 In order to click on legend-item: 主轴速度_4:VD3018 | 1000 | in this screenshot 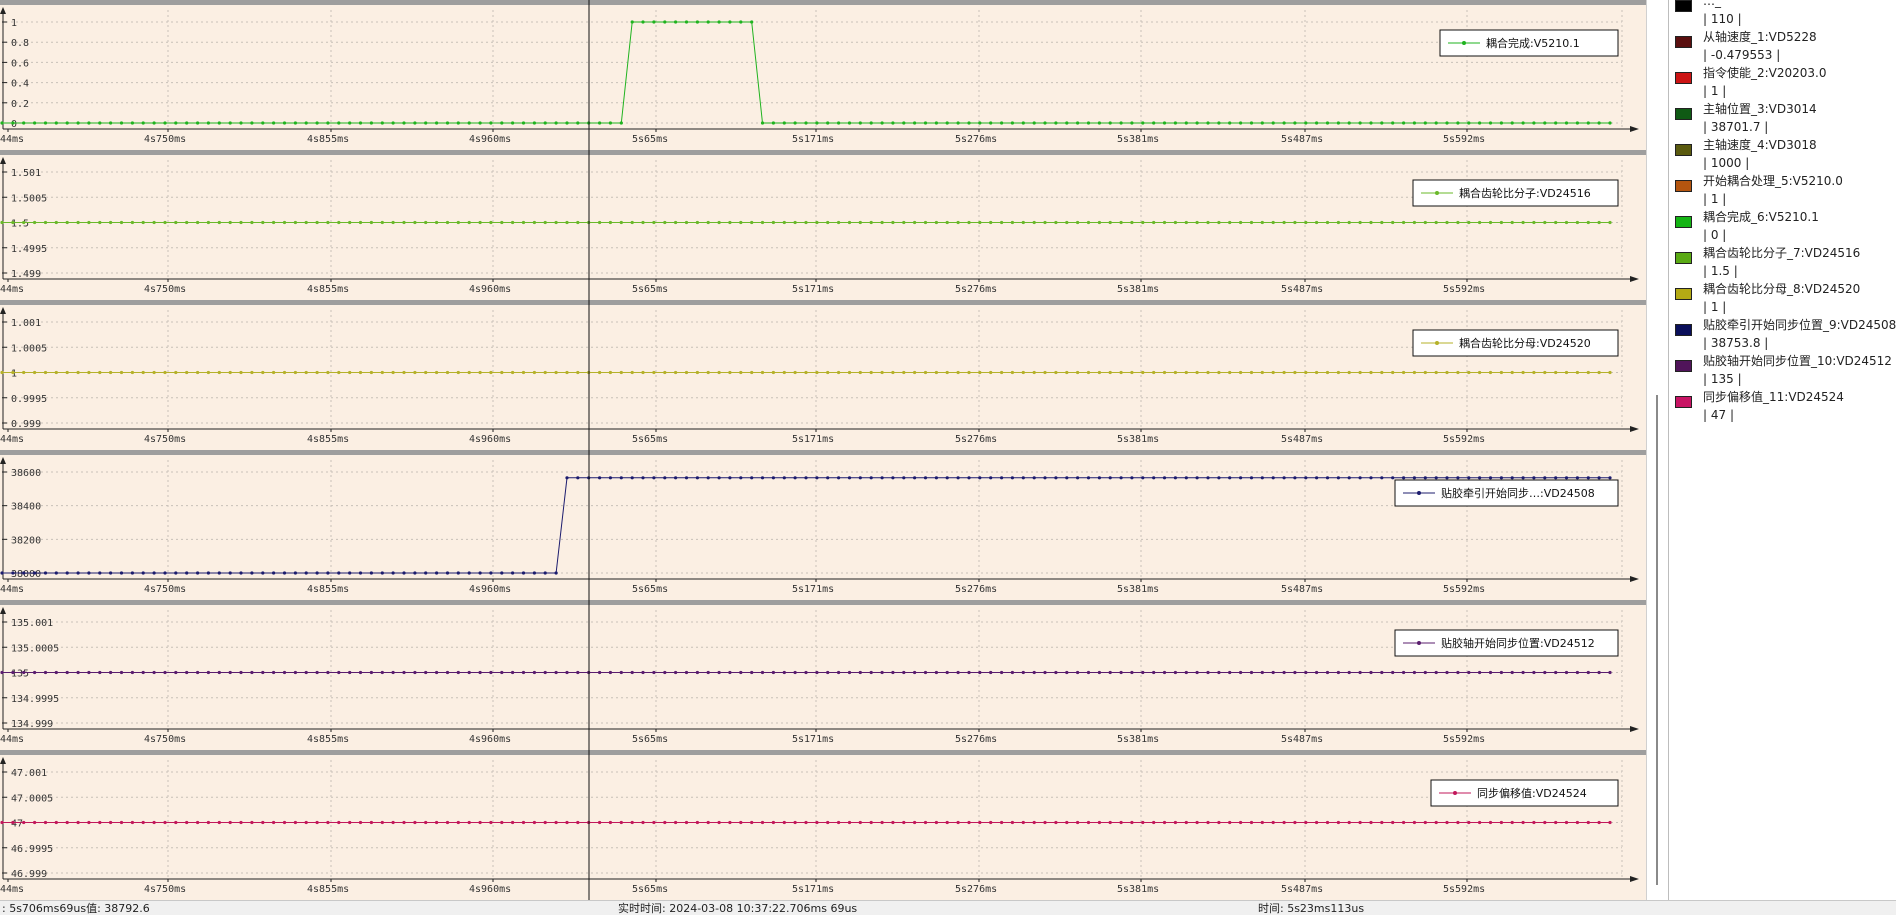, I will do `click(1785, 156)`.